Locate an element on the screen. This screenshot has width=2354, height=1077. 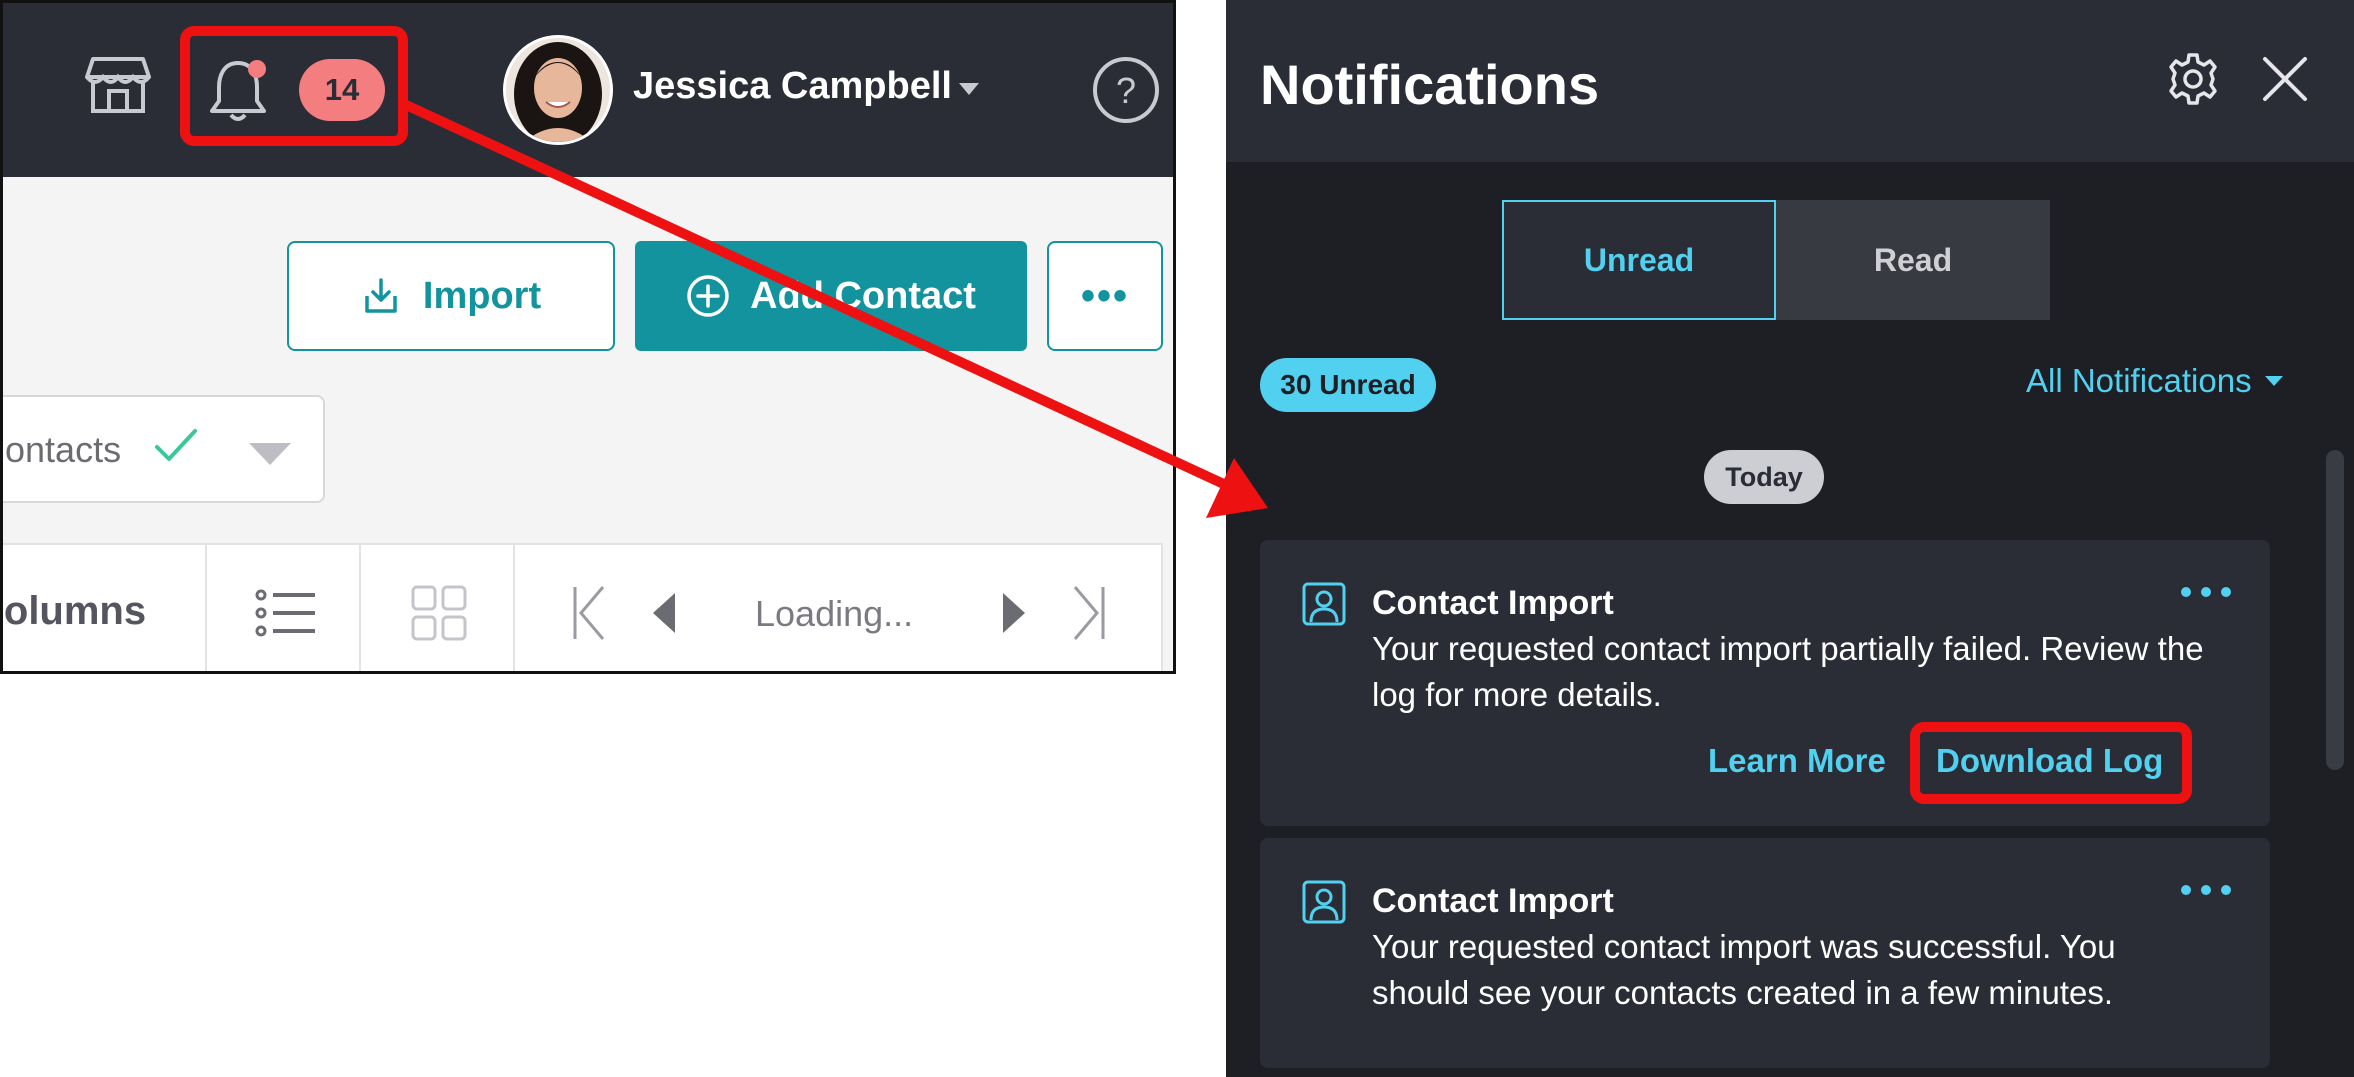
unread-count-badge: 30 Unread is located at coordinates (1348, 385).